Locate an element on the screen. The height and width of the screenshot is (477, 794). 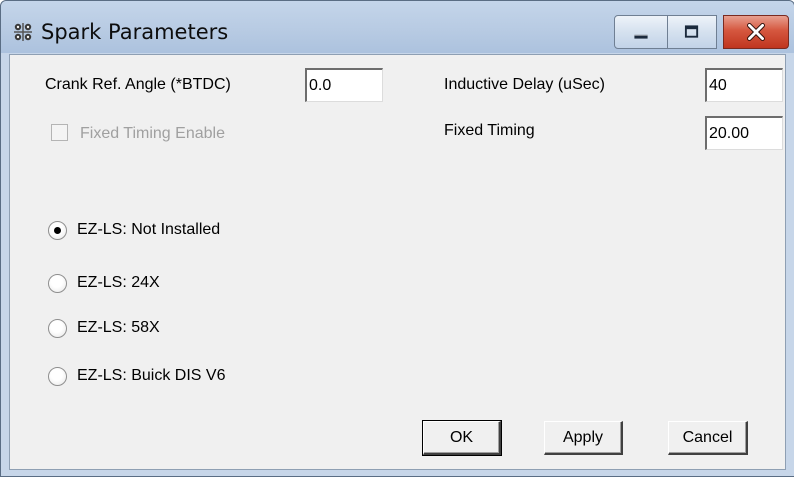
minimize-button is located at coordinates (641, 32).